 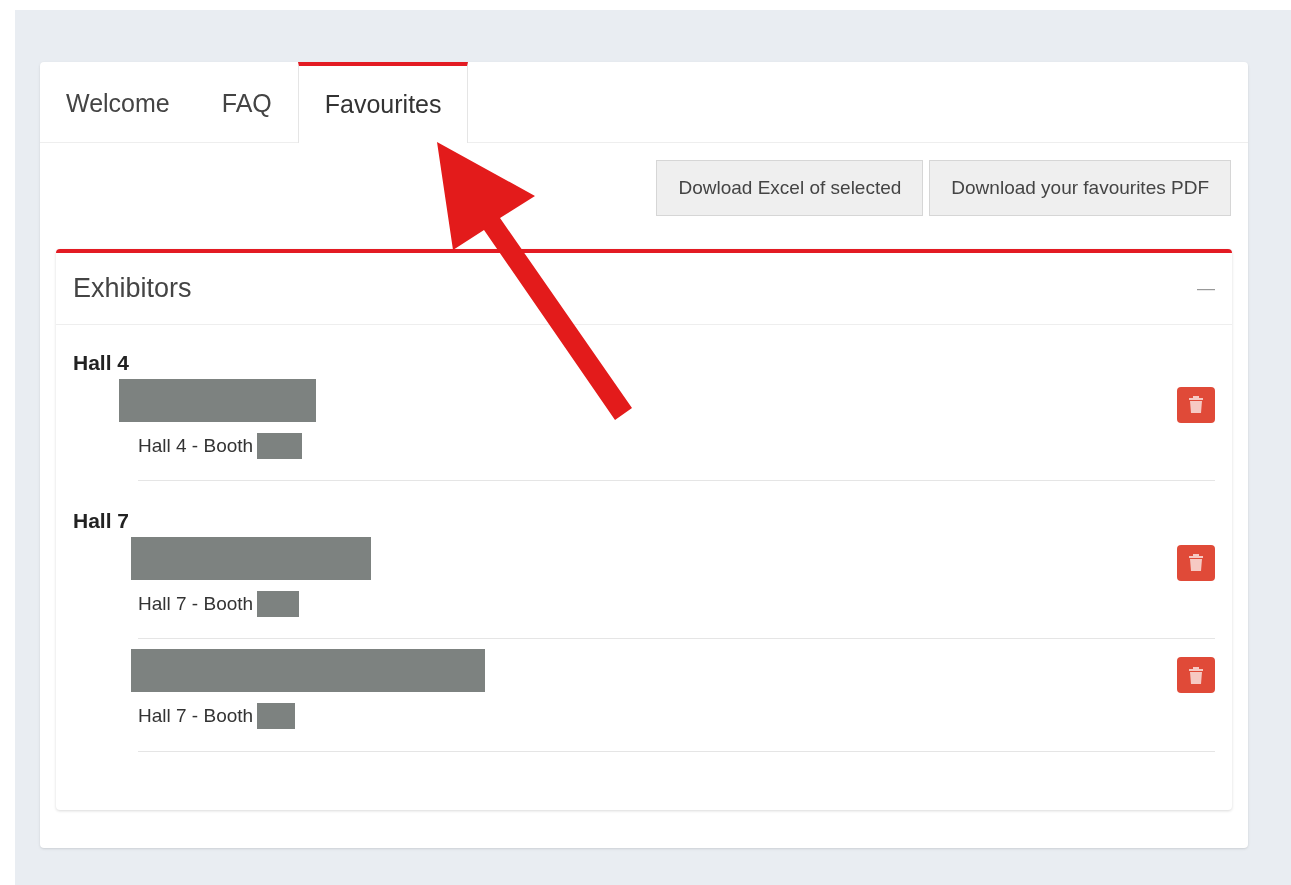 What do you see at coordinates (132, 289) in the screenshot?
I see `panel-title: Exhibitors` at bounding box center [132, 289].